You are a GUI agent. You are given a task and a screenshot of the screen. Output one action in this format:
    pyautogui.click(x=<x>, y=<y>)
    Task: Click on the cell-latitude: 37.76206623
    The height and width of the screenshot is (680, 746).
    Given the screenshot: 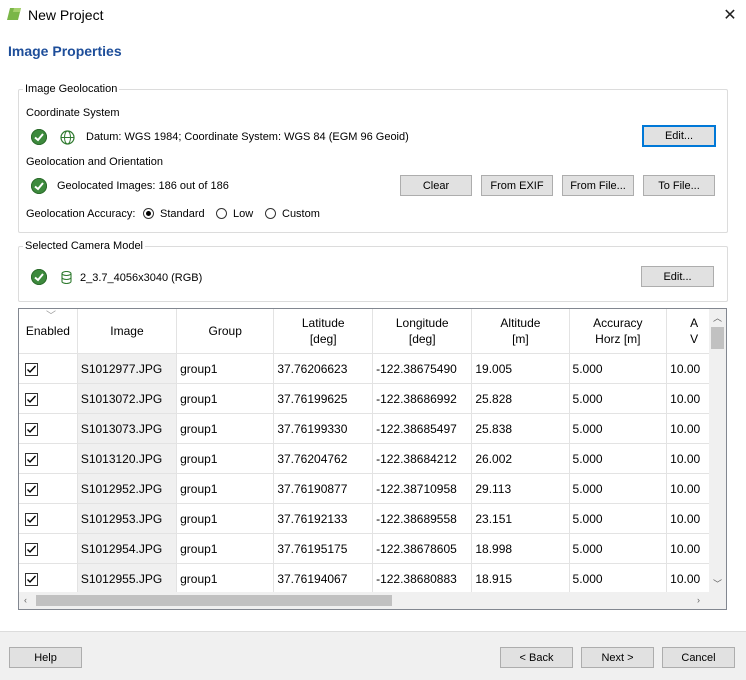 What is the action you would take?
    pyautogui.click(x=323, y=368)
    